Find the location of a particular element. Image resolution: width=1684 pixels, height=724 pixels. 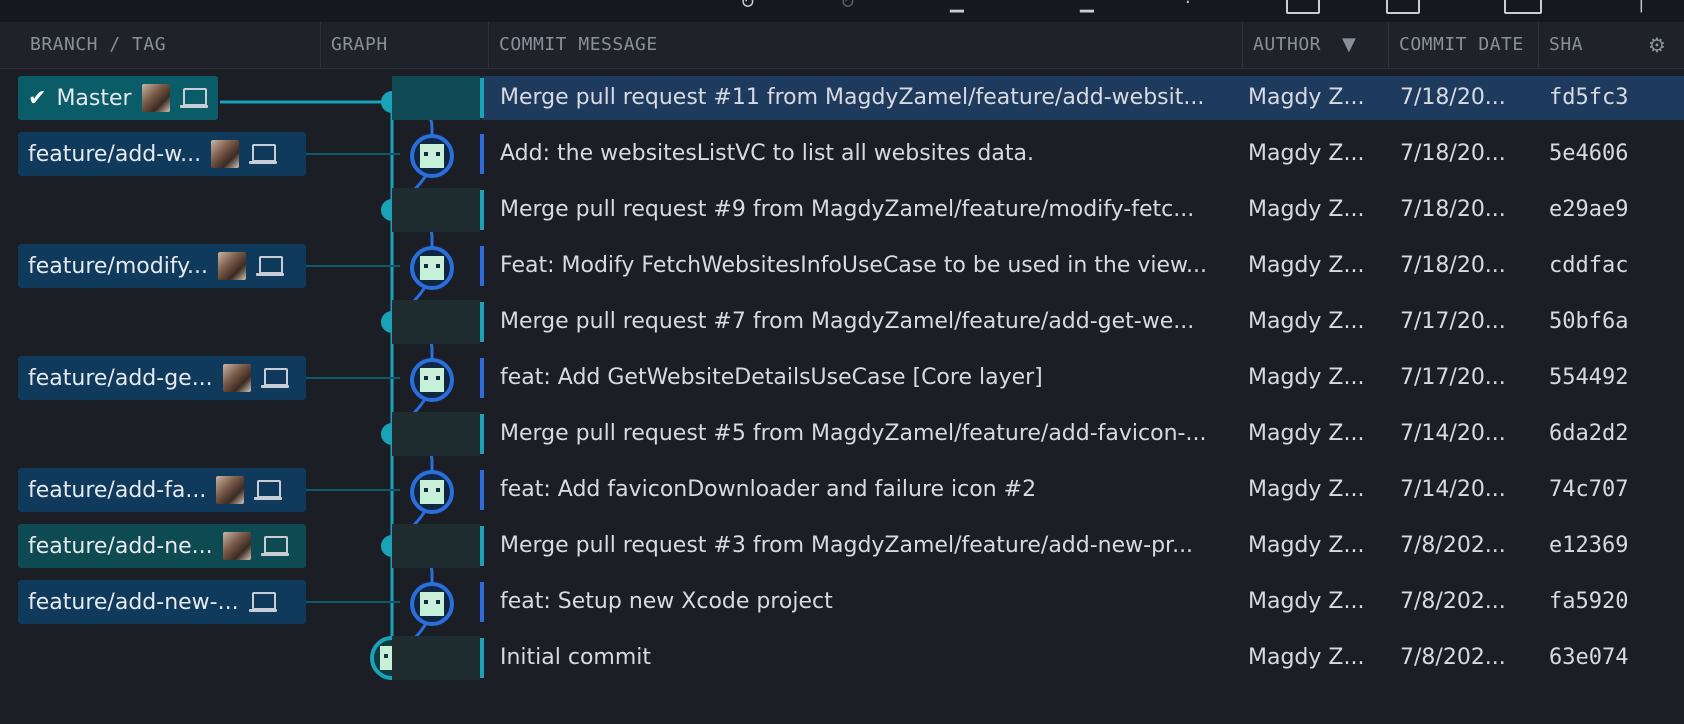

stash-icon is located at coordinates (1303, 7).